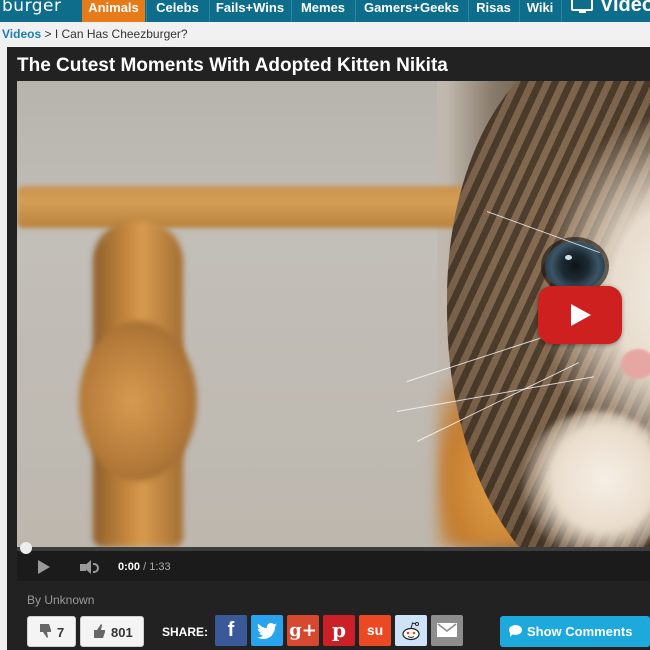  Describe the element at coordinates (26, 548) in the screenshot. I see `scrub-handle` at that location.